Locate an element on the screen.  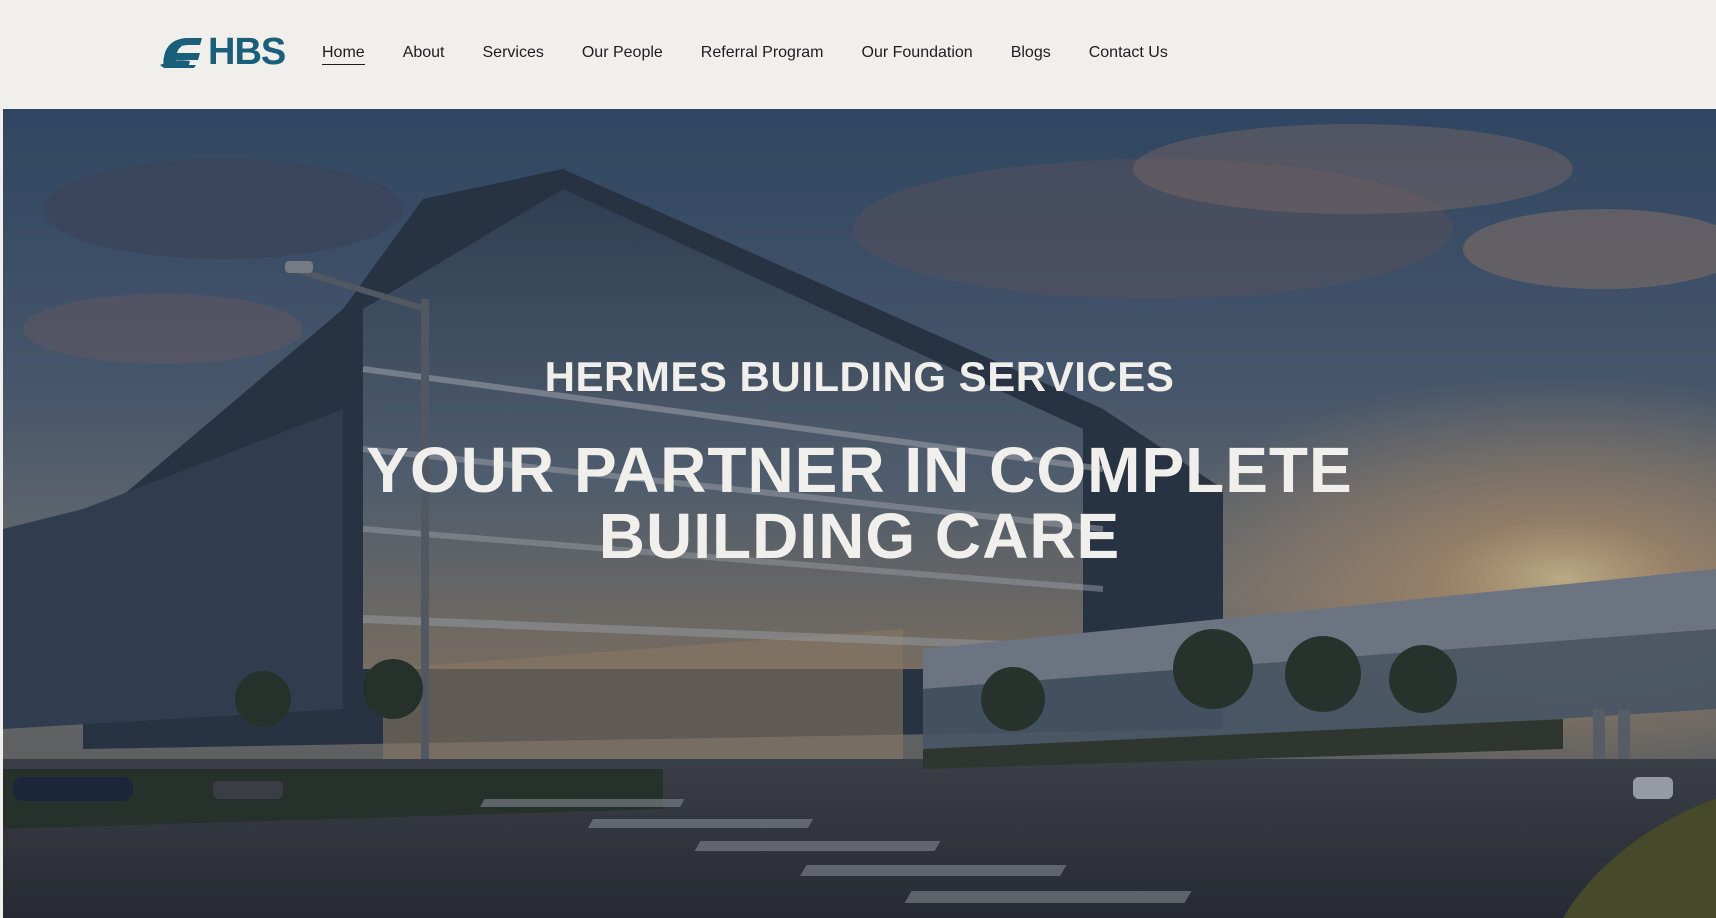
logo-mark-letters: LE is located at coordinates (187, 49).